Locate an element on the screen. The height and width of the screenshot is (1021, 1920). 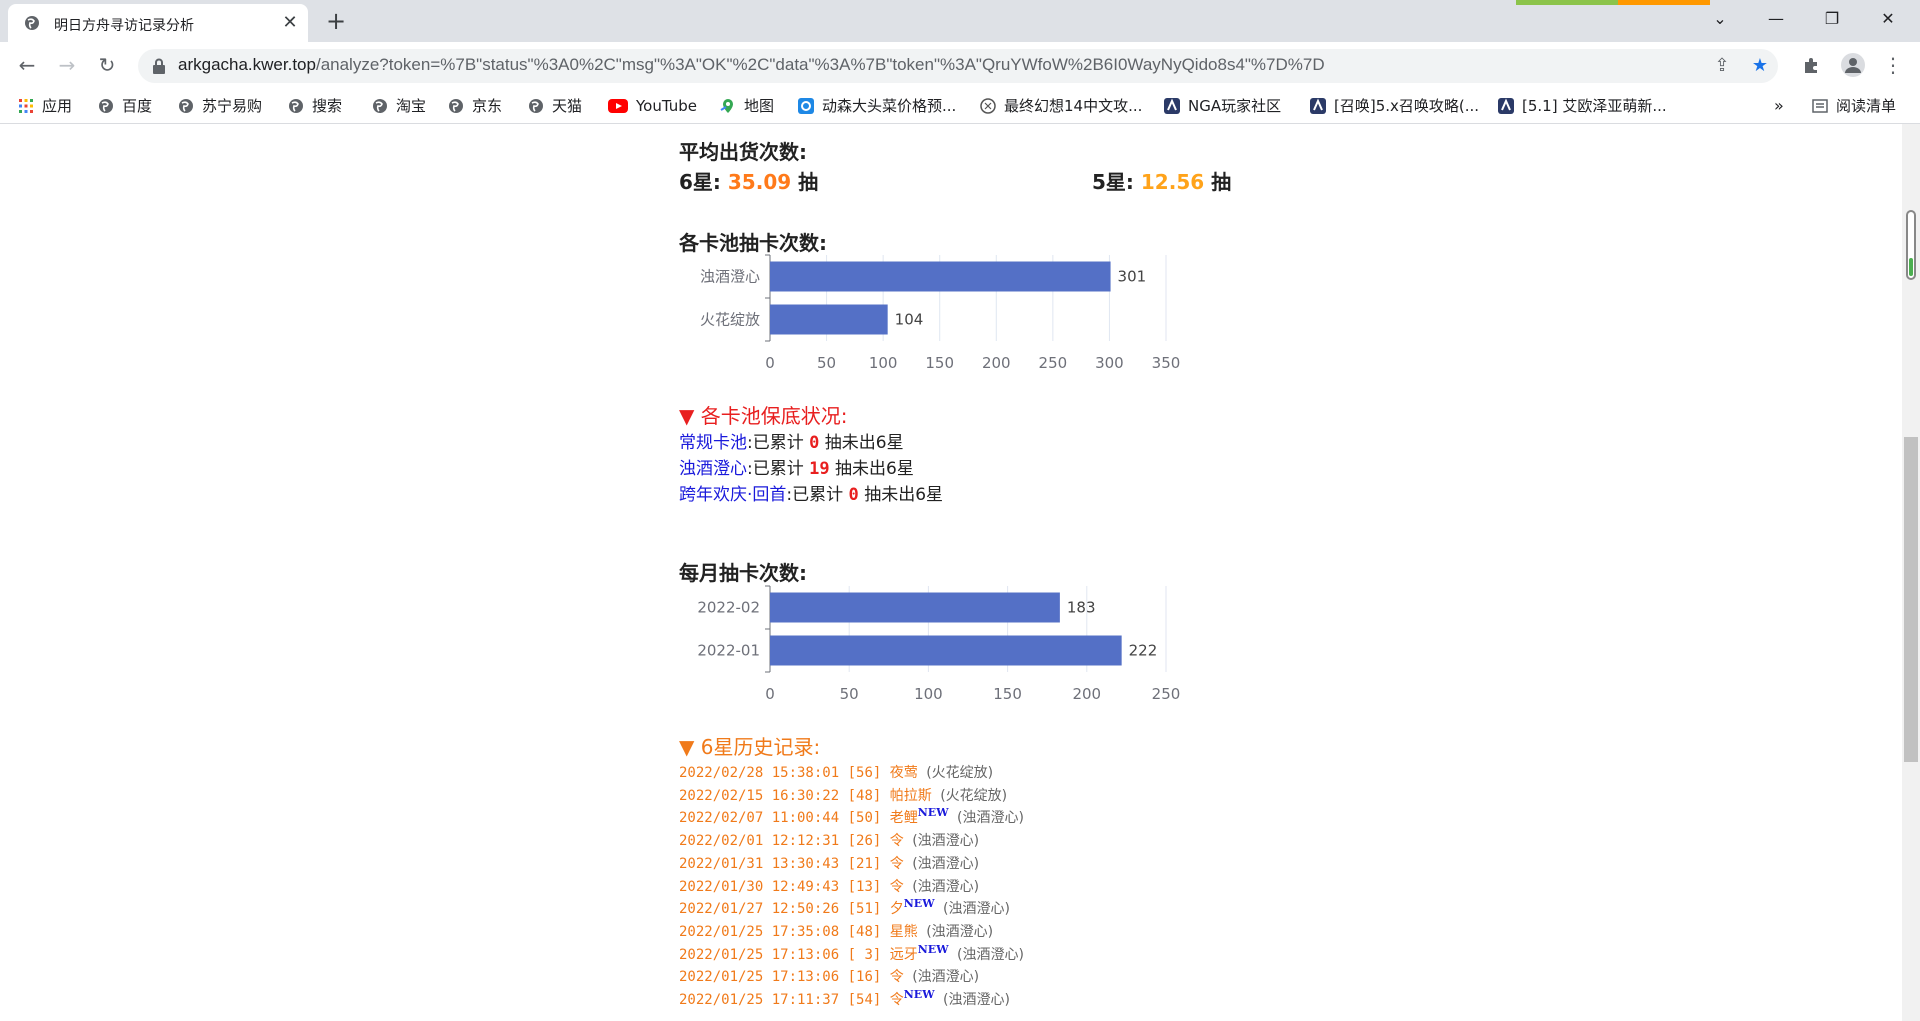
pity-count: 0 is located at coordinates (814, 443).